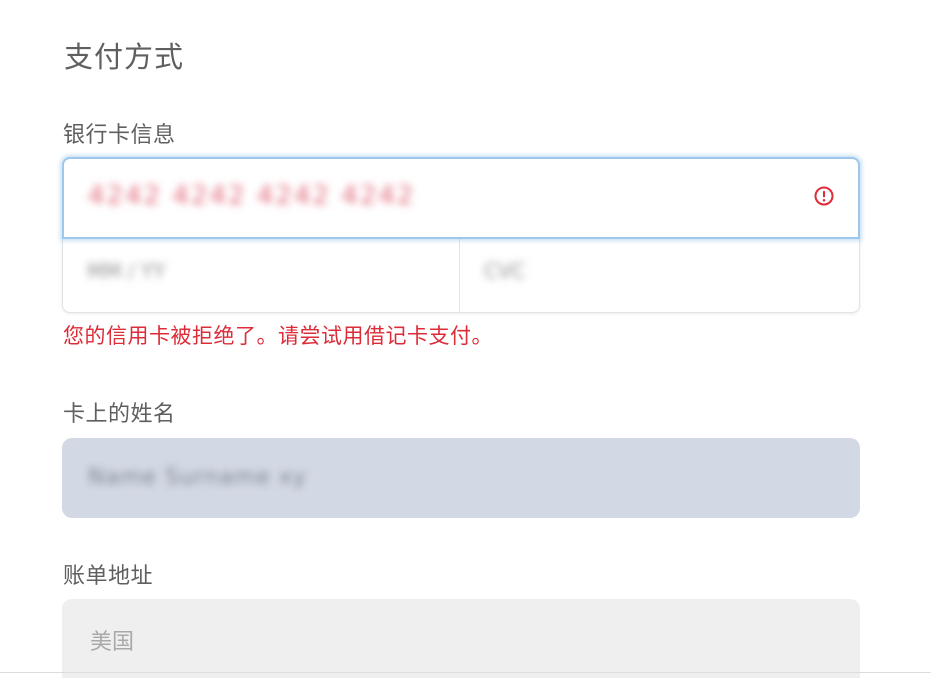 The height and width of the screenshot is (678, 931). What do you see at coordinates (126, 271) in the screenshot?
I see `card-expiry-value: MM / YY` at bounding box center [126, 271].